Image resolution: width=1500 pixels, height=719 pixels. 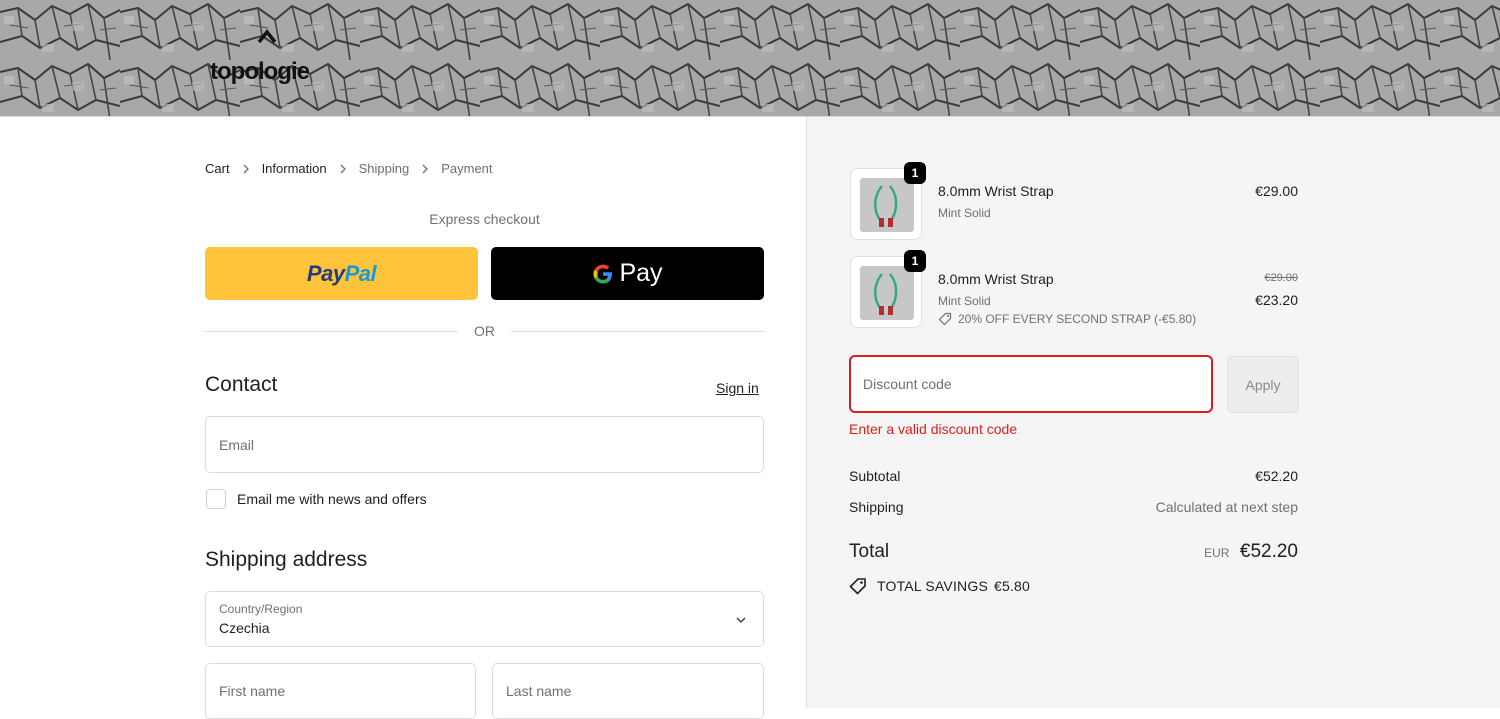 What do you see at coordinates (933, 429) in the screenshot?
I see `discount-error-message: Enter a valid discount code` at bounding box center [933, 429].